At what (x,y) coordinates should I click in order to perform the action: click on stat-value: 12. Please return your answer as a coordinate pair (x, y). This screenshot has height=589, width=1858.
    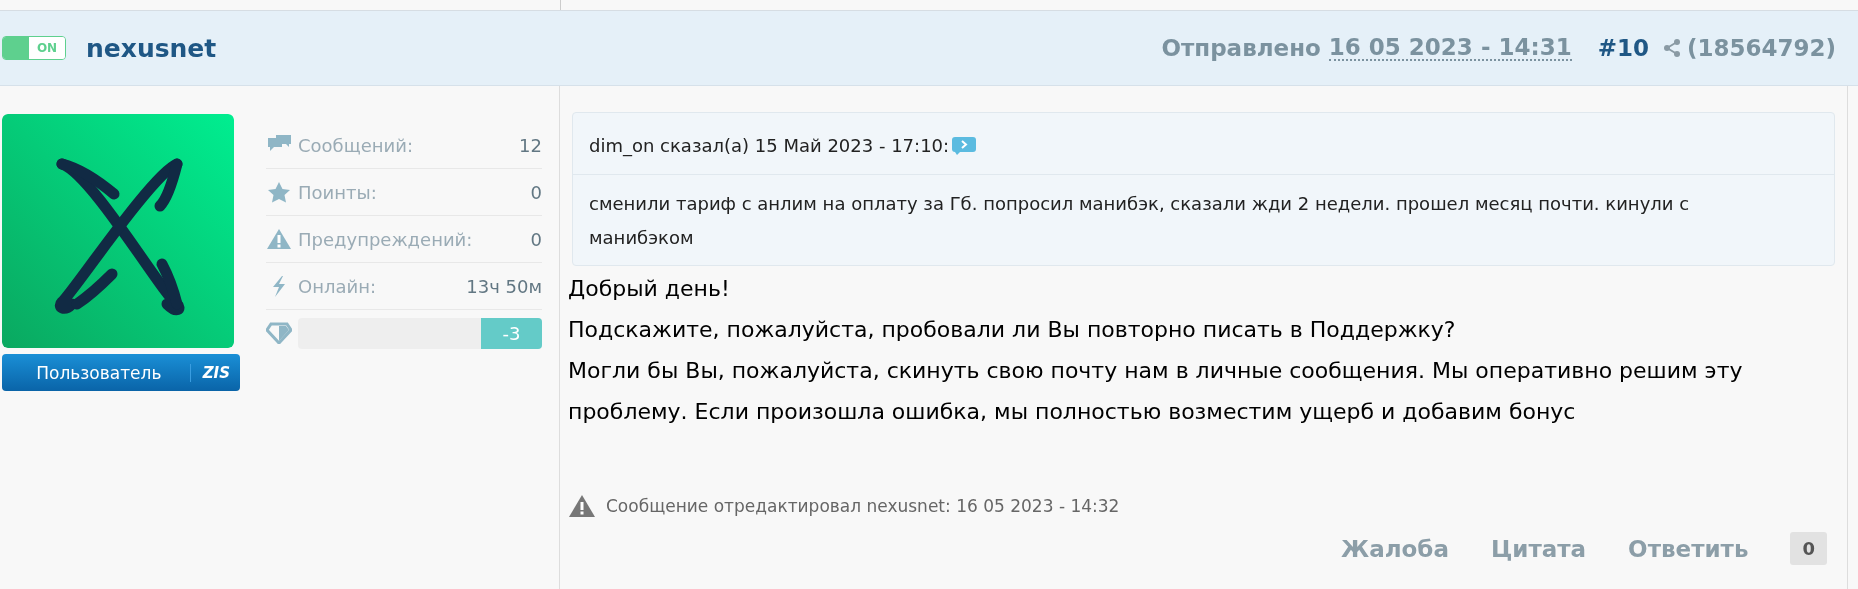
    Looking at the image, I should click on (530, 145).